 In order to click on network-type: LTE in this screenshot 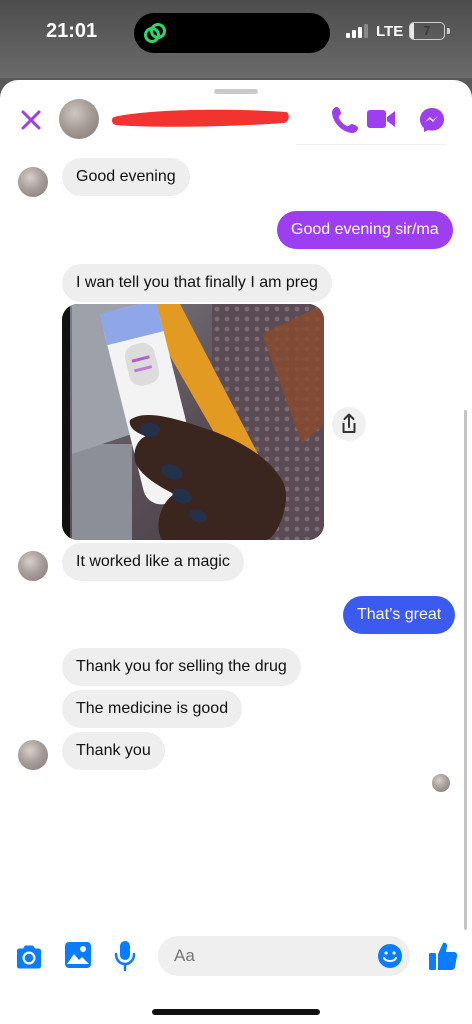, I will do `click(390, 31)`.